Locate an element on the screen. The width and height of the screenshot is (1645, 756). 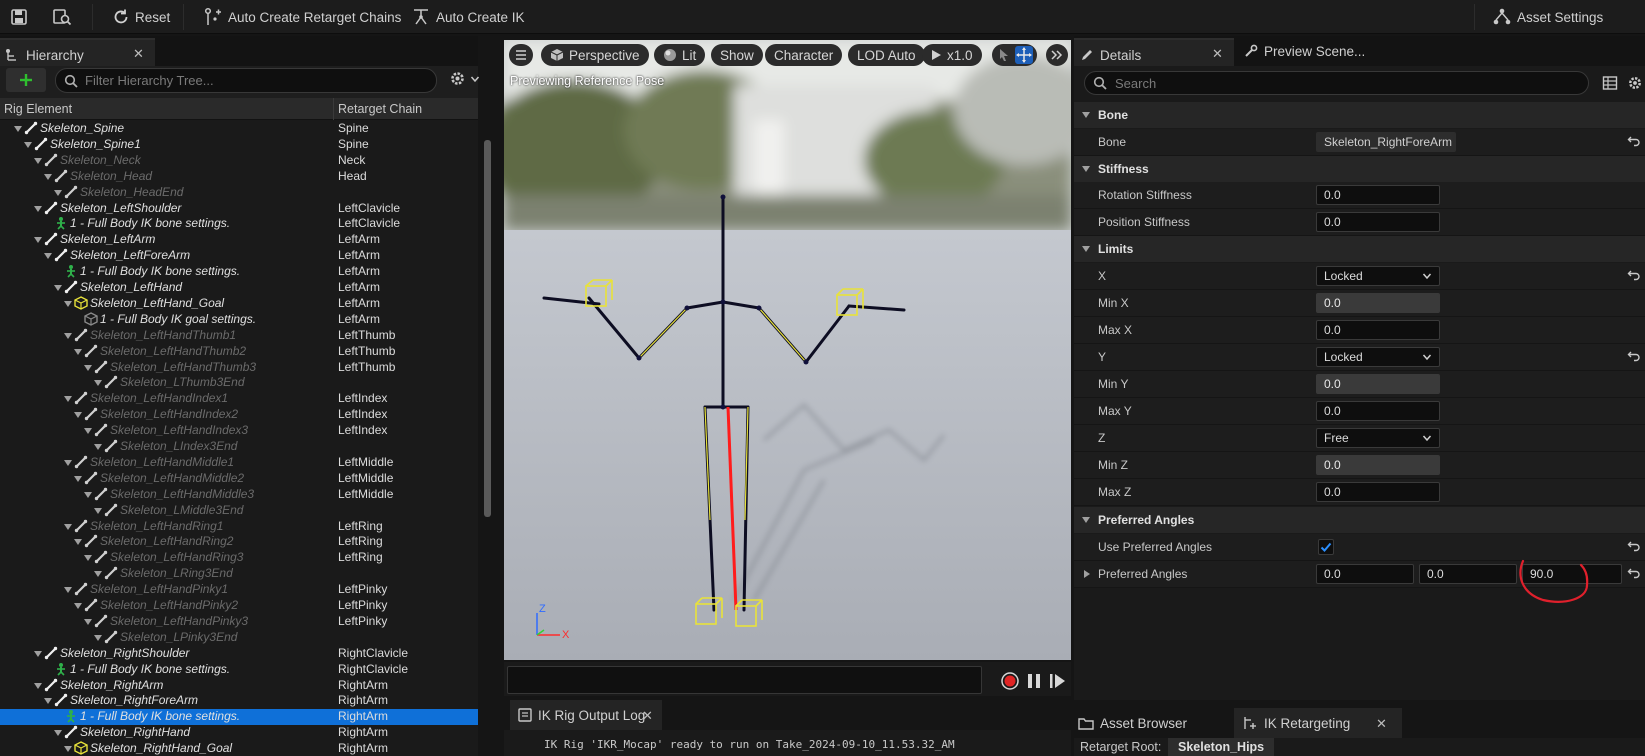
character-button: Character is located at coordinates (804, 55).